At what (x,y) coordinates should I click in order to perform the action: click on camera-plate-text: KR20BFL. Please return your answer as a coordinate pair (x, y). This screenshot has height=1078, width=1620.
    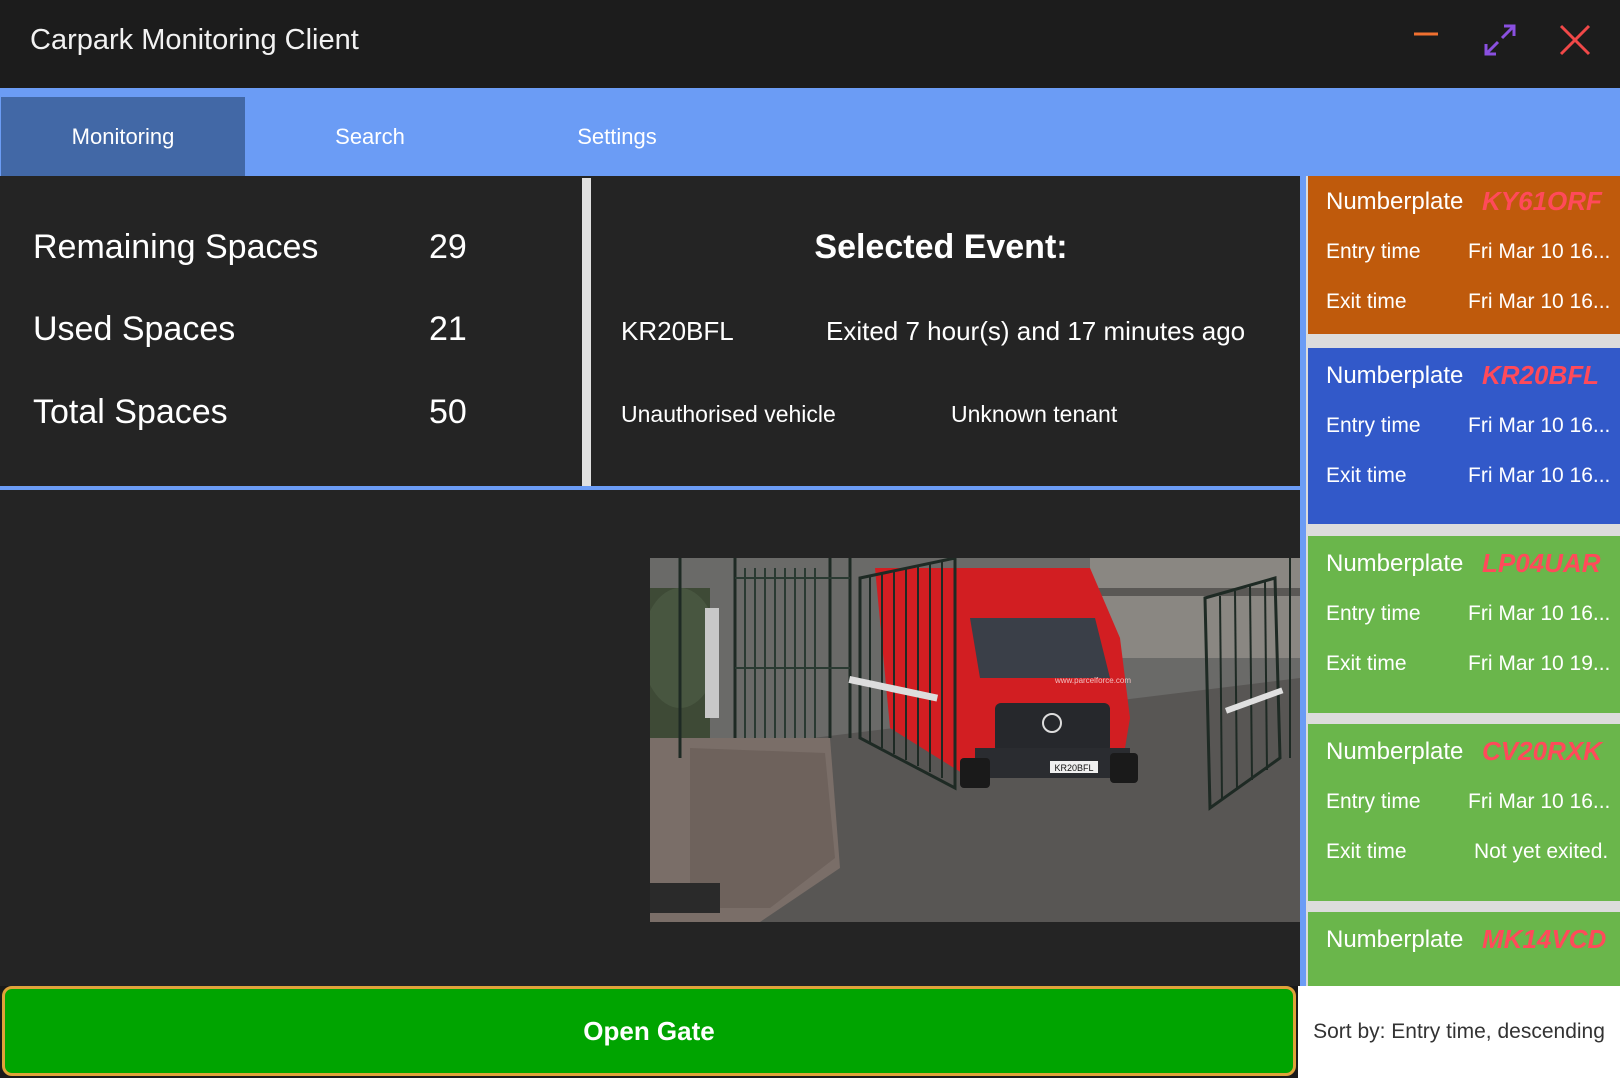
    Looking at the image, I should click on (1073, 768).